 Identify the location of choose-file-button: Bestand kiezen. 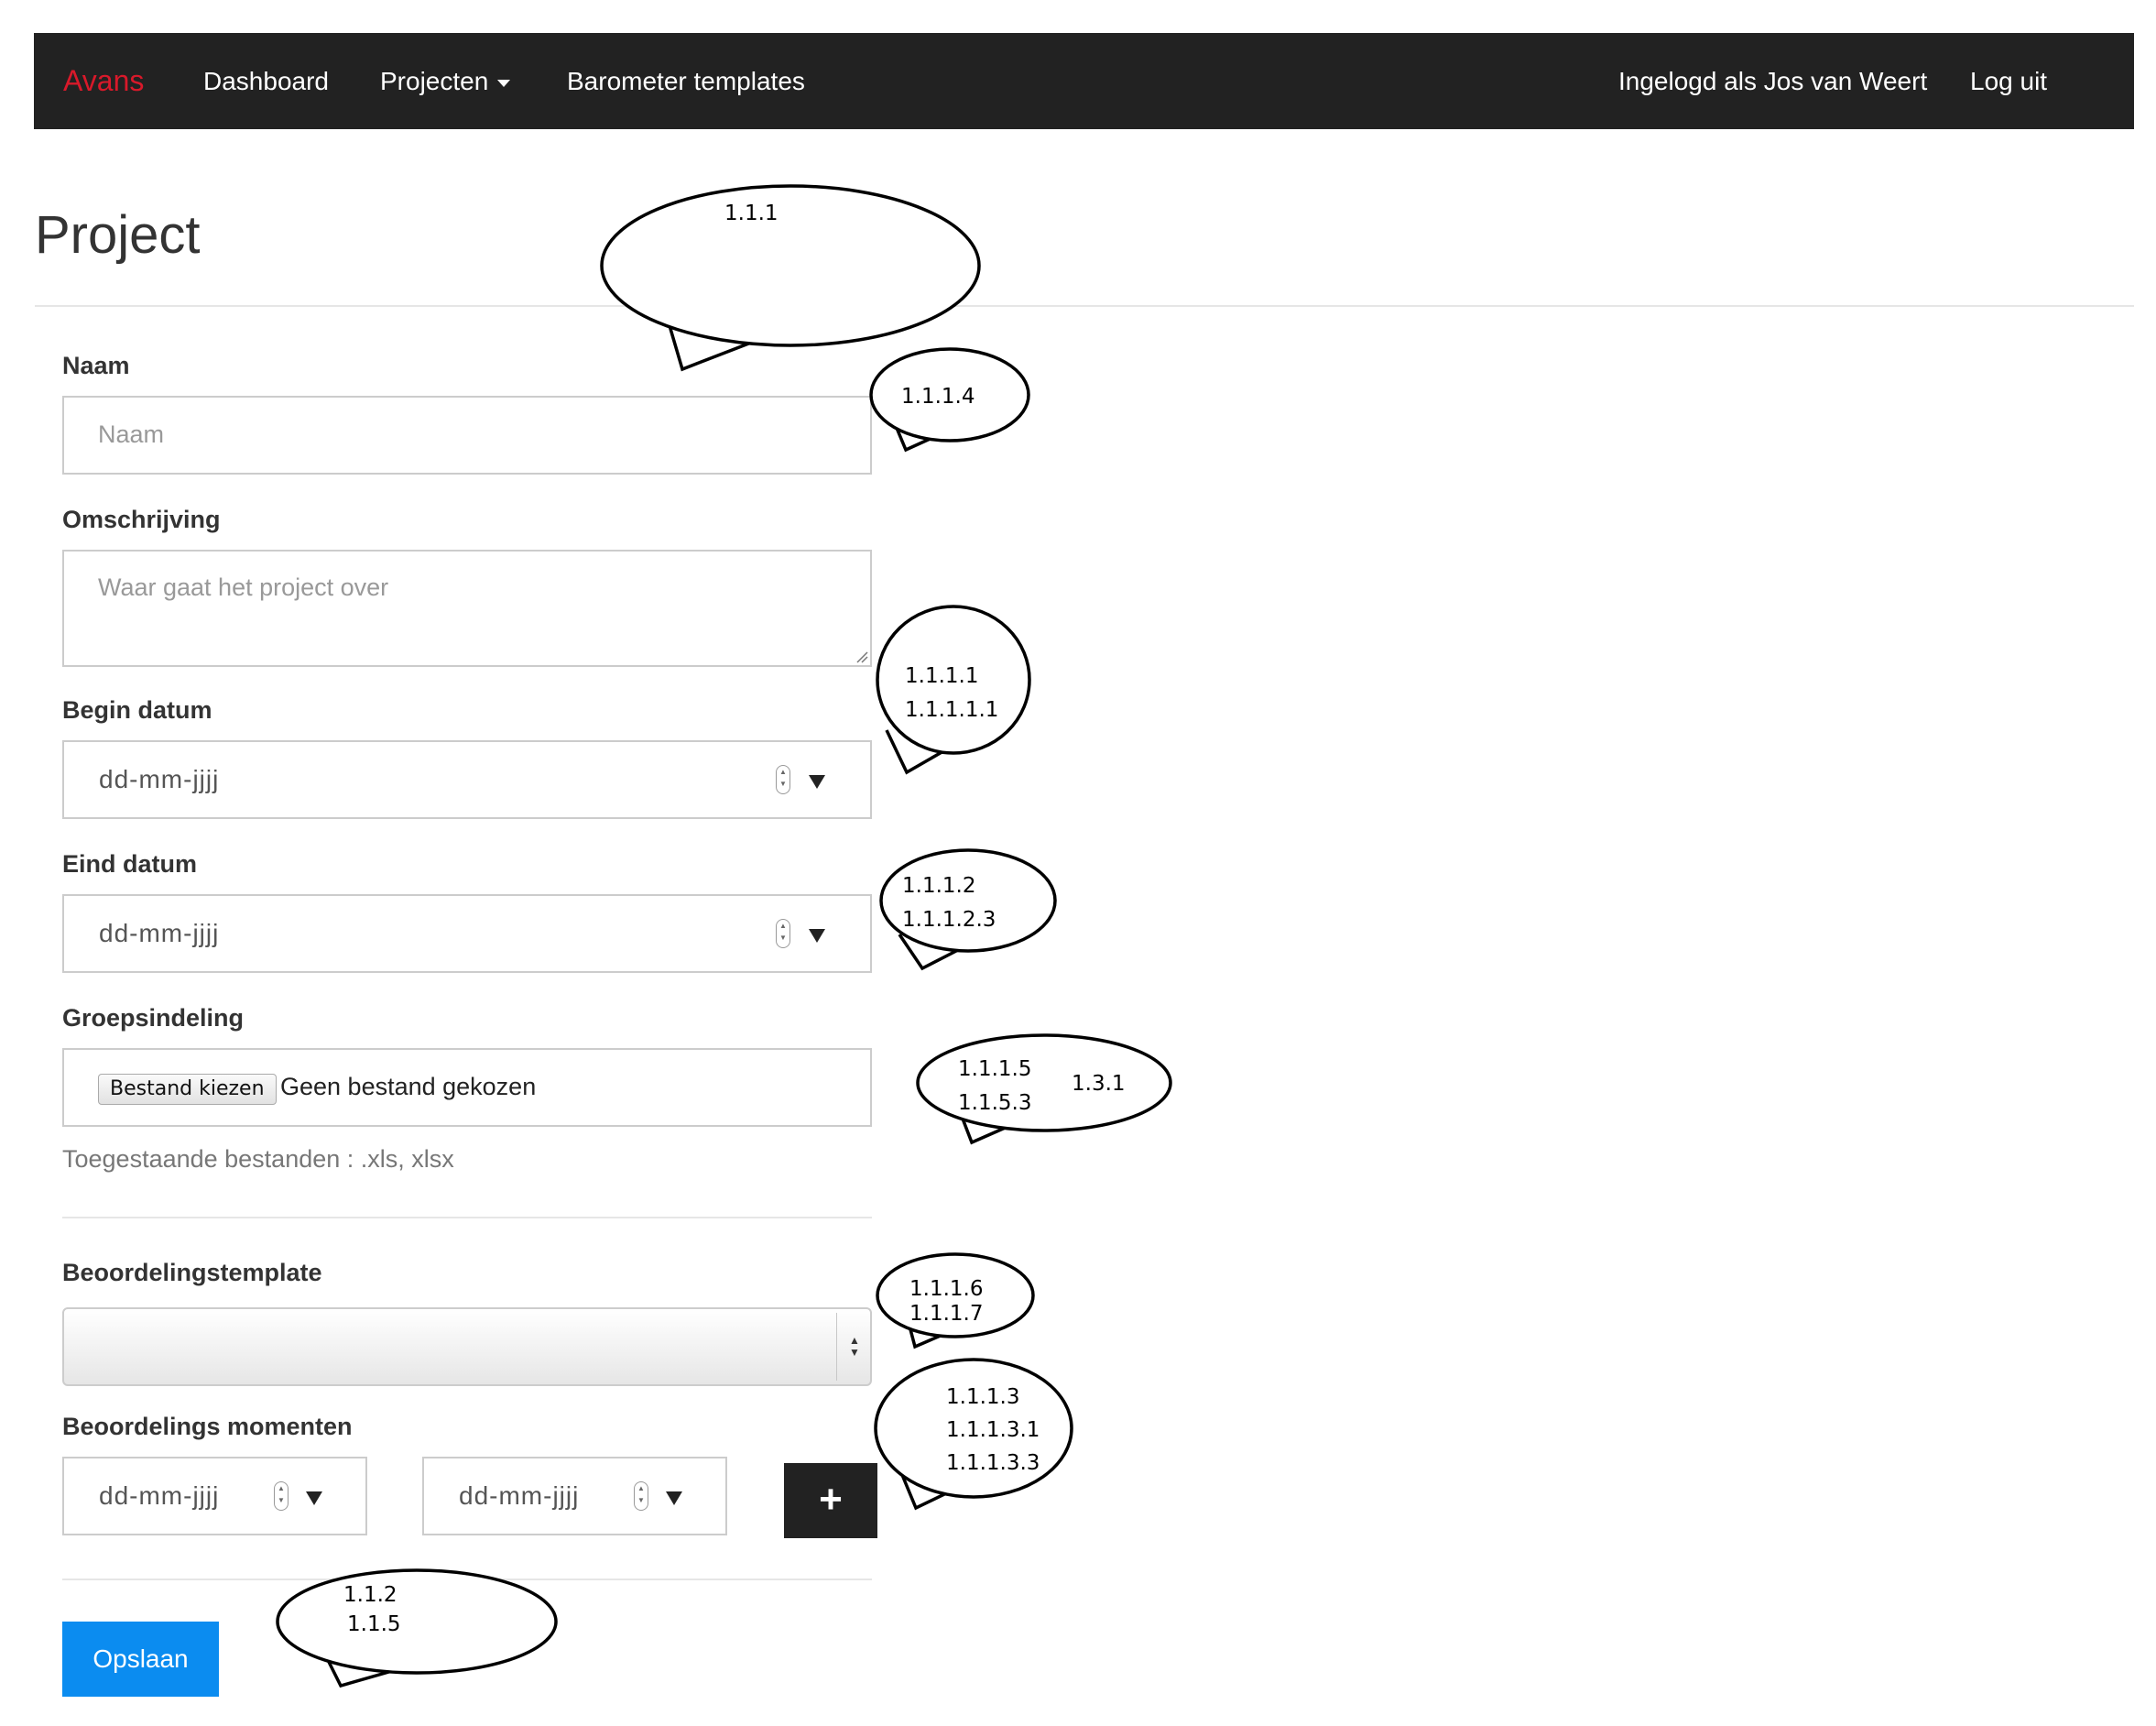
(187, 1089).